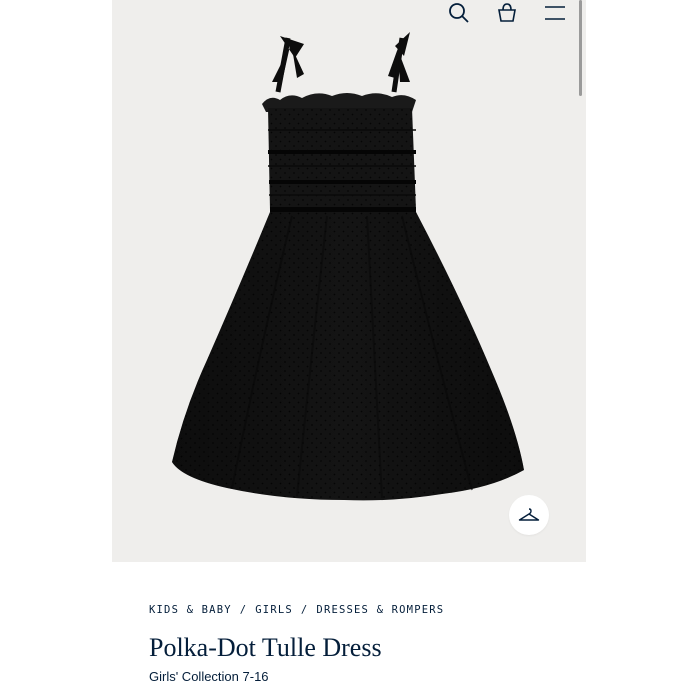 The image size is (700, 700). I want to click on header-icons, so click(507, 13).